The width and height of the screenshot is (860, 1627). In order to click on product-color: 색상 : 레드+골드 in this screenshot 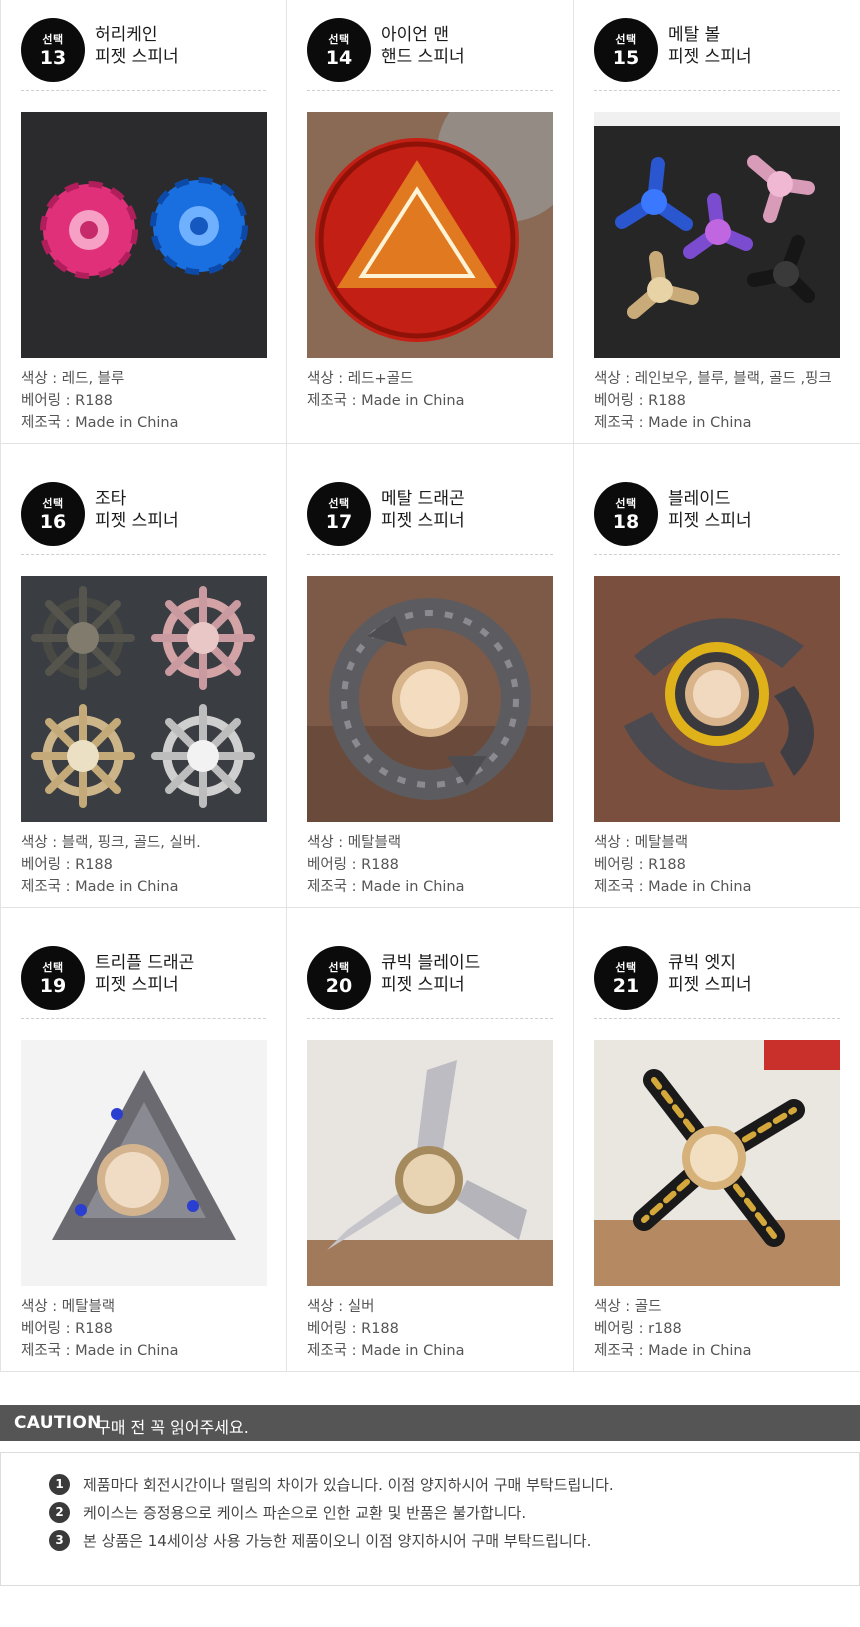, I will do `click(360, 379)`.